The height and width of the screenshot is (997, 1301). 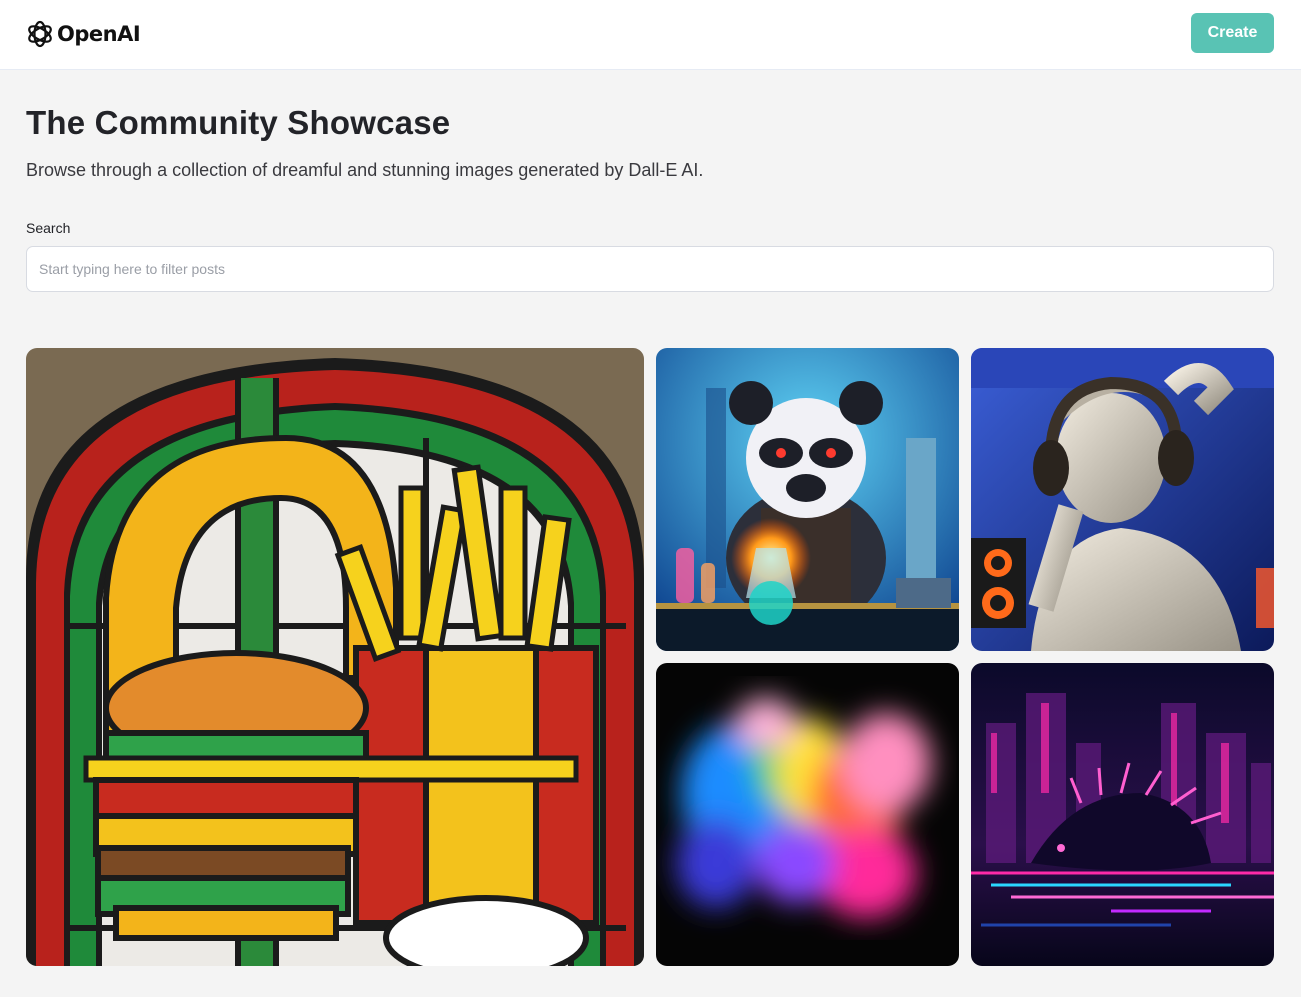 I want to click on panda-scientist-image, so click(x=807, y=499).